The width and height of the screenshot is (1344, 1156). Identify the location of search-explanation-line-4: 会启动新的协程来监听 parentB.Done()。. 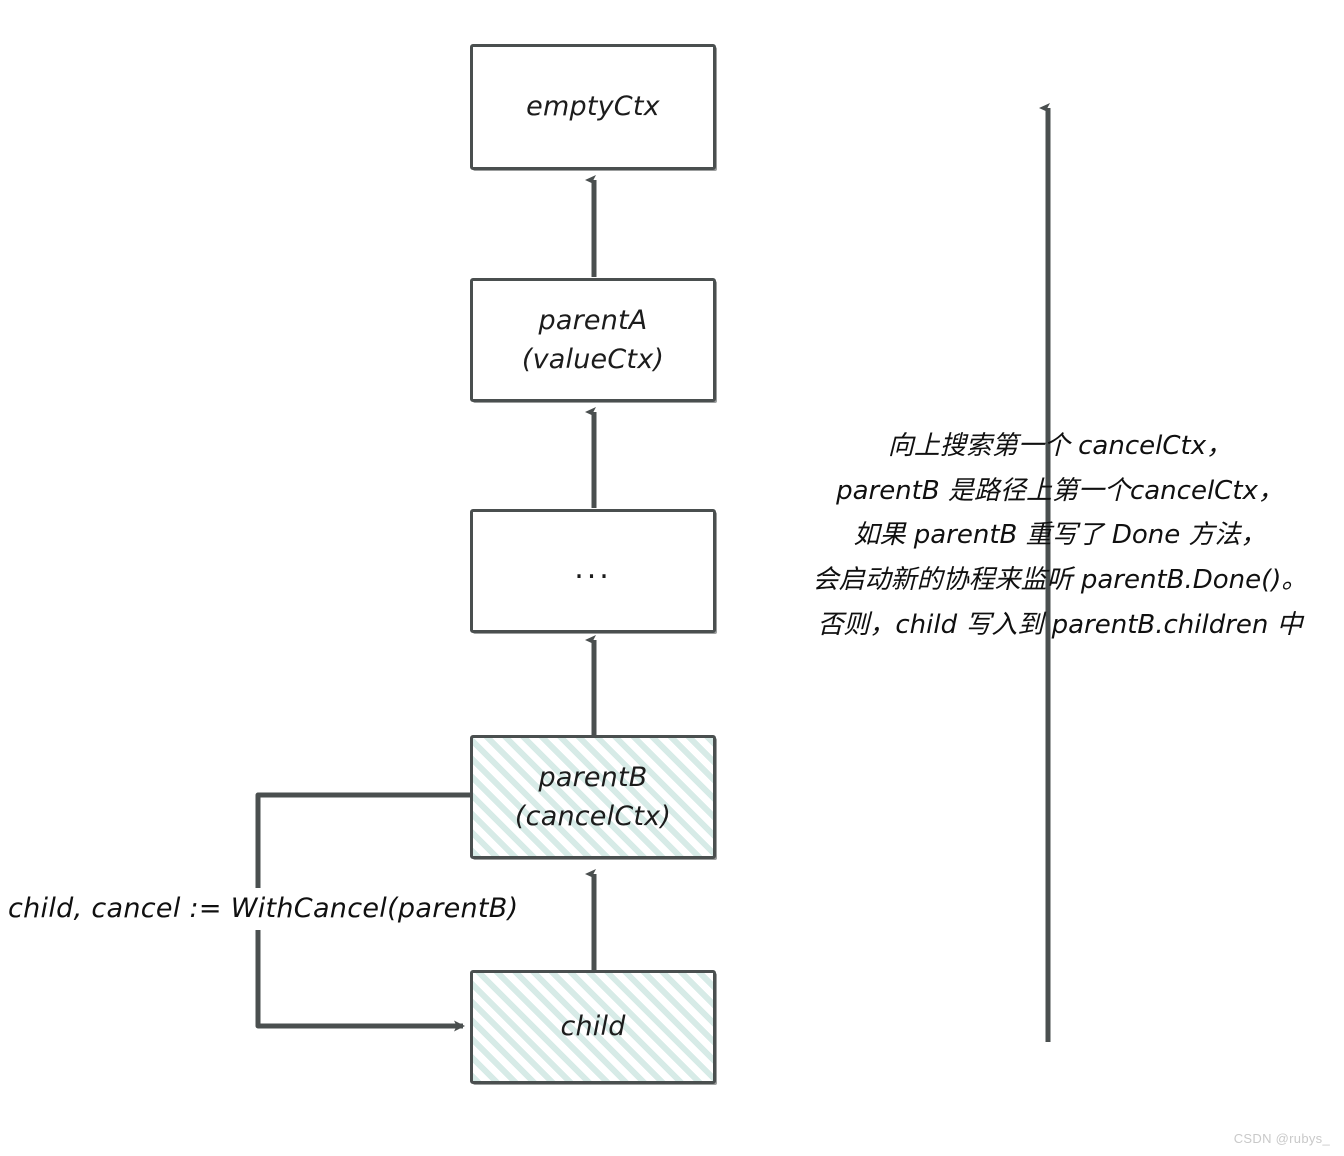
(1060, 580).